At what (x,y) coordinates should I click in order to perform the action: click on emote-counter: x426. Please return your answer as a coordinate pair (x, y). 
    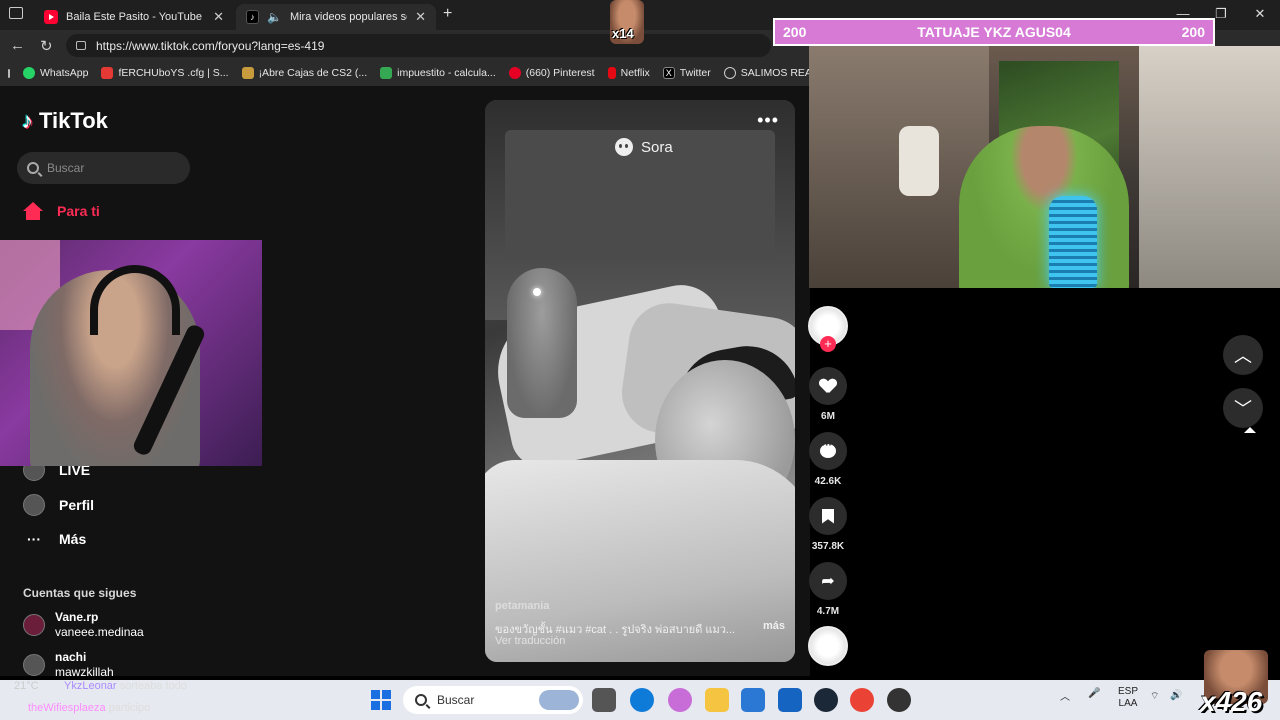
    Looking at the image, I should click on (1231, 701).